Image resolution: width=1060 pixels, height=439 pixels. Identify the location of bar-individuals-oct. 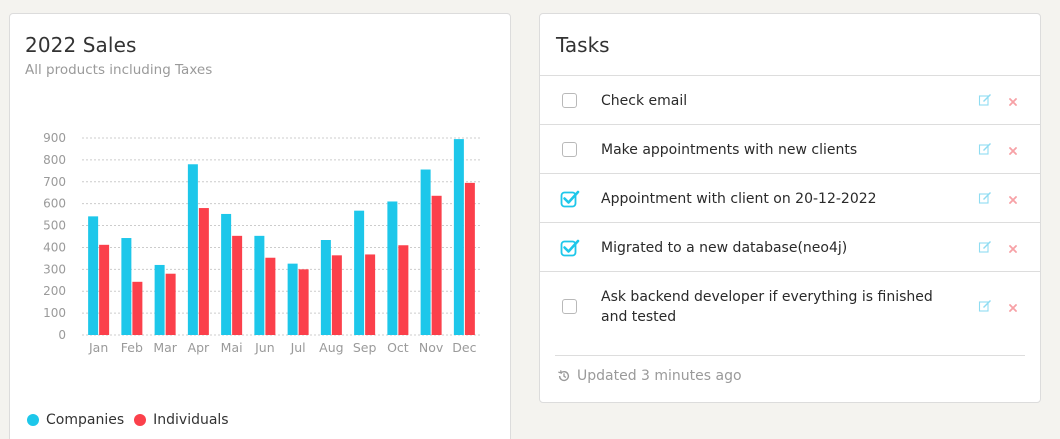
(403, 290).